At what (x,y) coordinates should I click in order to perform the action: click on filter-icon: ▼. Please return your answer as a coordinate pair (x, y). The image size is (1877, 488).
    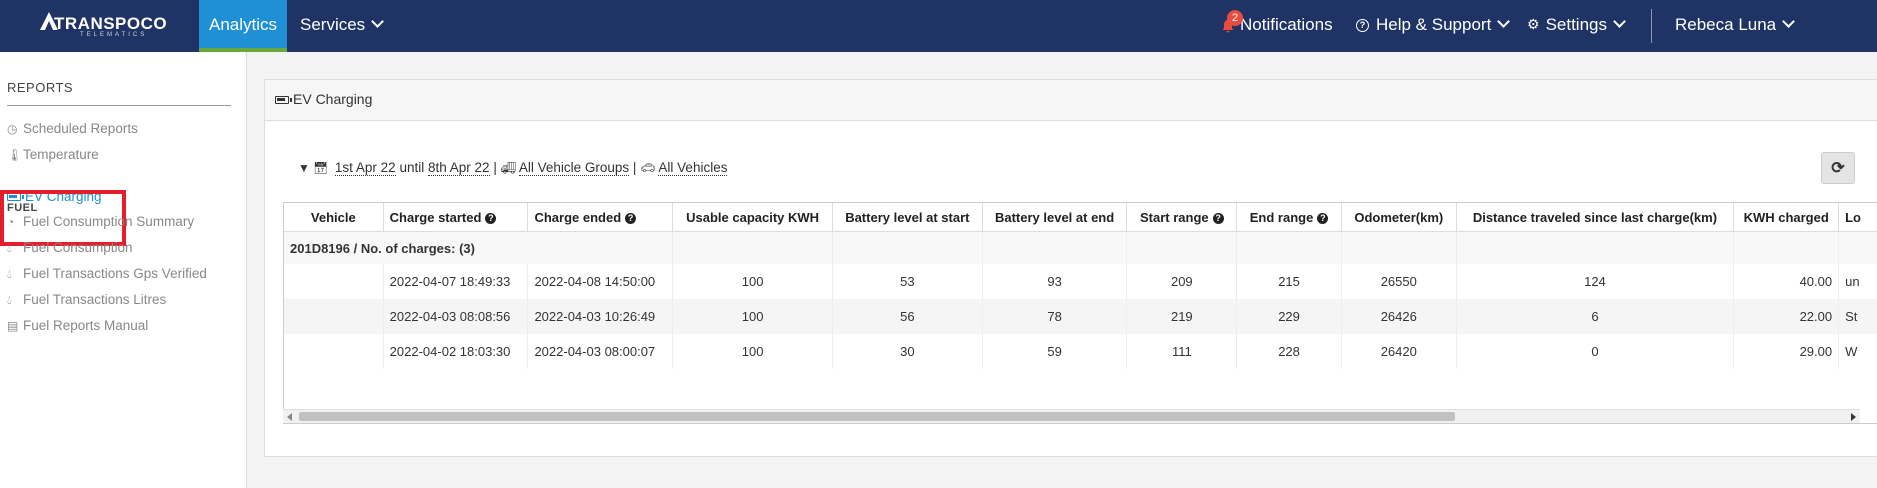
    Looking at the image, I should click on (304, 168).